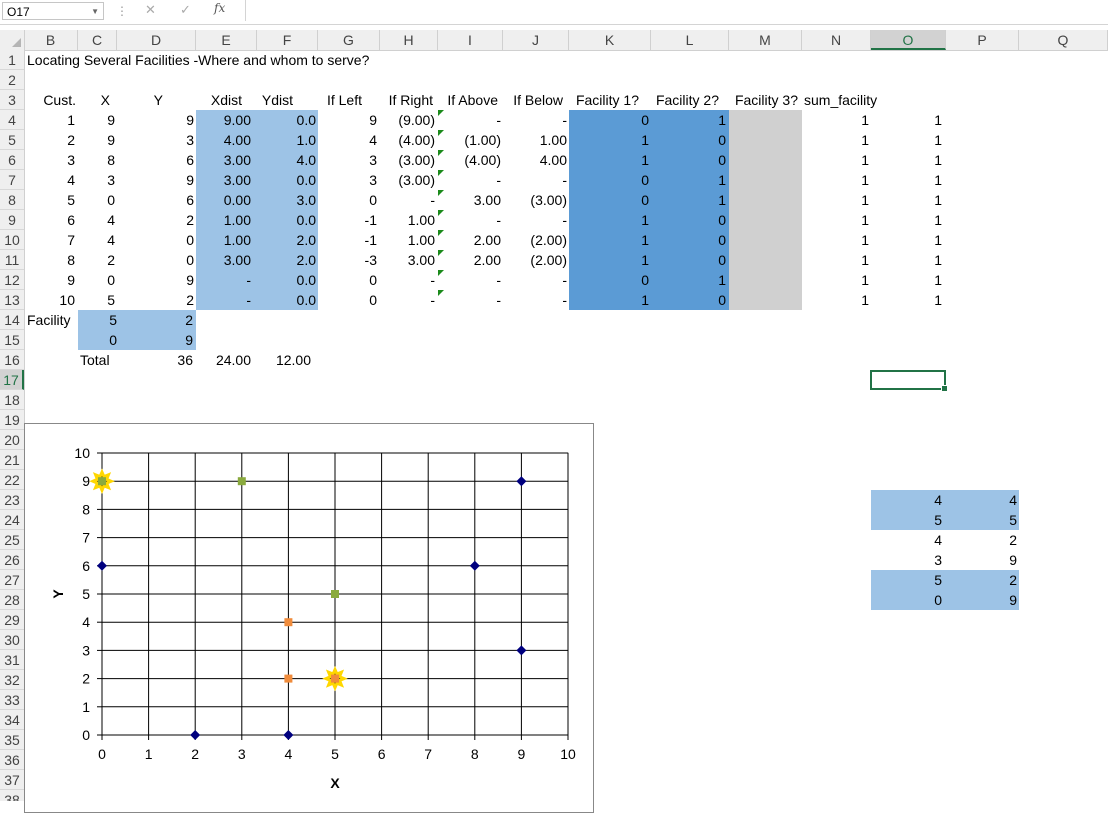 This screenshot has height=817, width=1108. What do you see at coordinates (12, 220) in the screenshot?
I see `row-header-9: 9` at bounding box center [12, 220].